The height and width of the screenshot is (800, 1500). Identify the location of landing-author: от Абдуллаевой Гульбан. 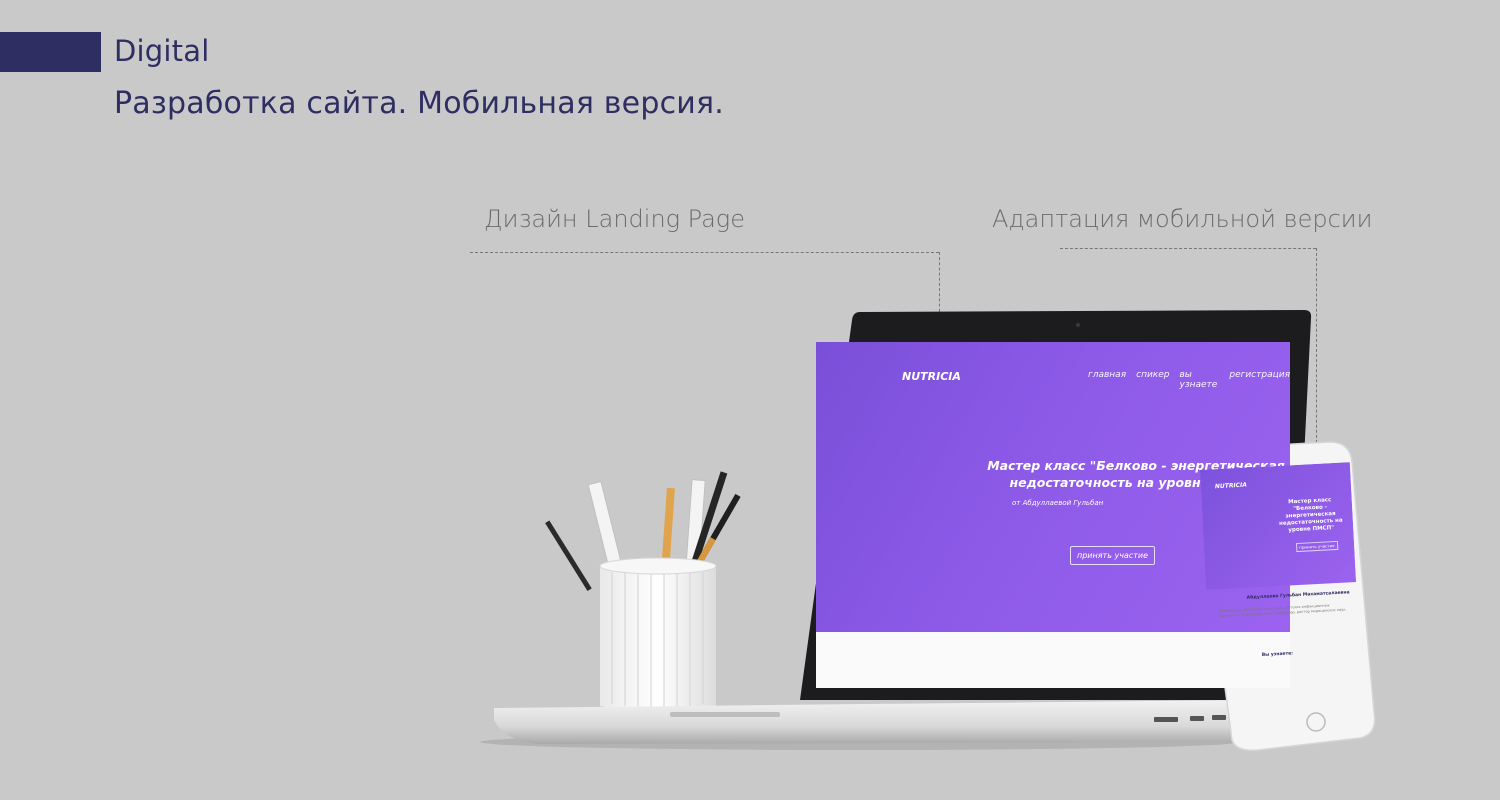
(1058, 503).